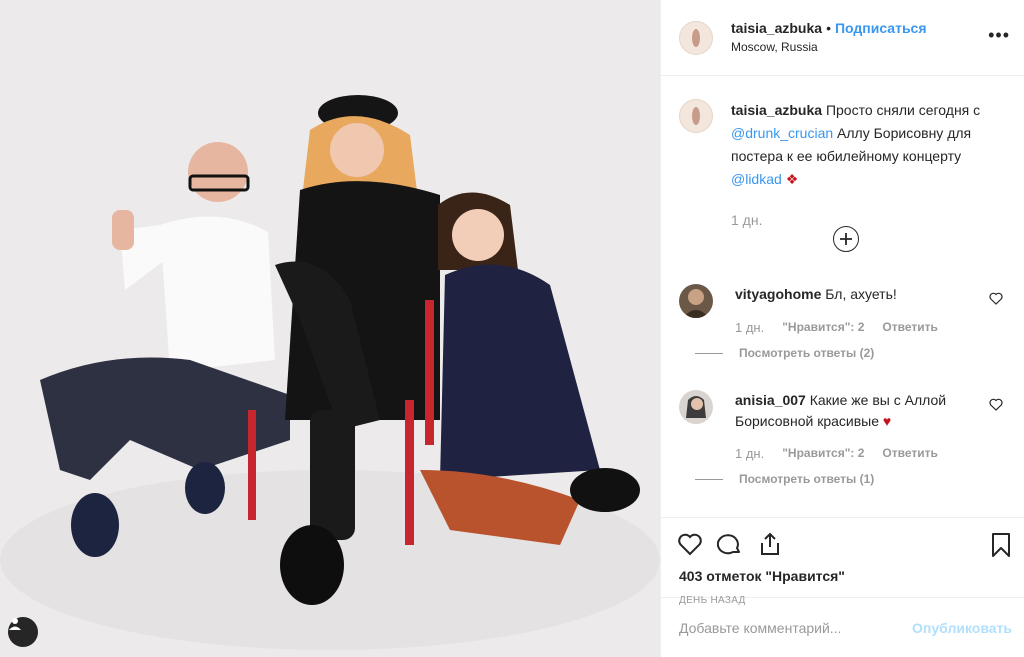  I want to click on heart-emoji-icon: ♥, so click(887, 421).